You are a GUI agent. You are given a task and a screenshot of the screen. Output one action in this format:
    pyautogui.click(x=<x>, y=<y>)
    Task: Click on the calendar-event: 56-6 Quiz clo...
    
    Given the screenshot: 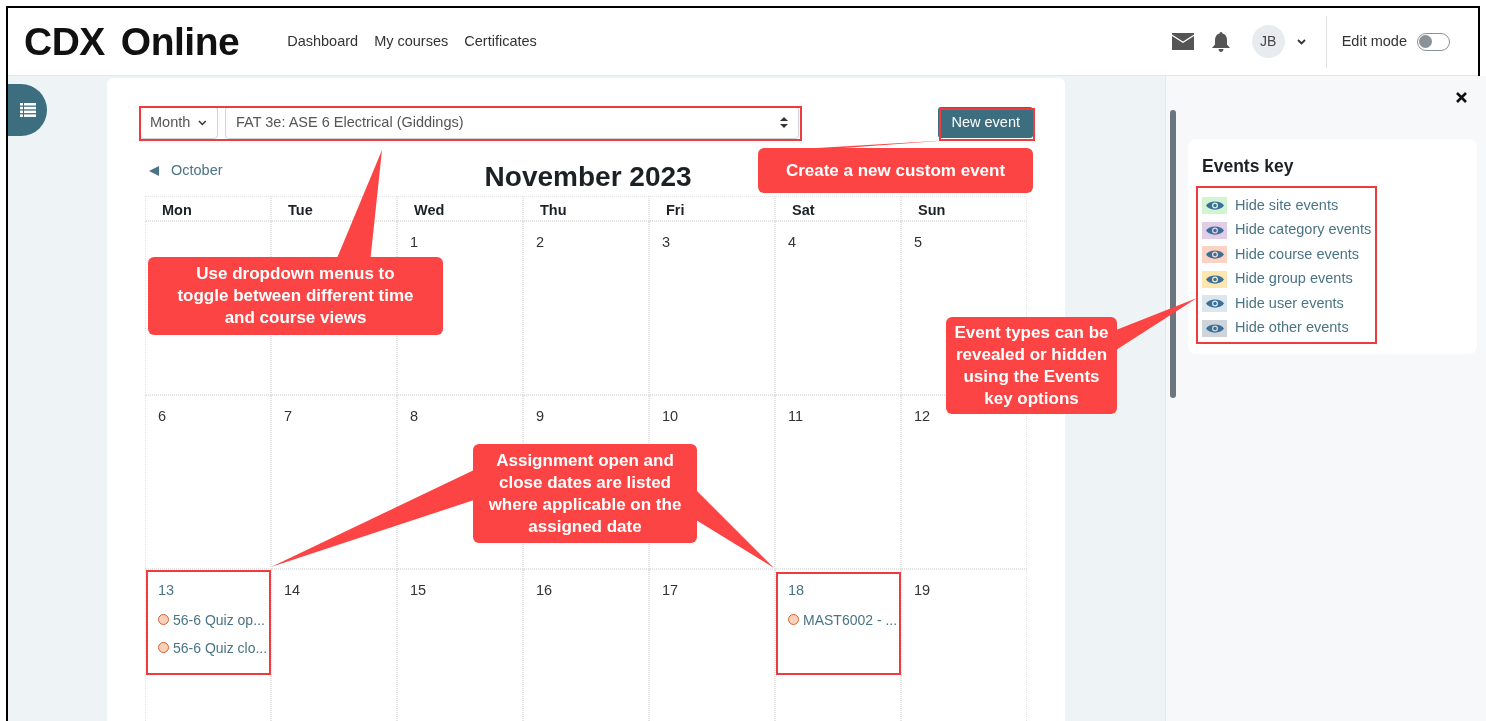 What is the action you would take?
    pyautogui.click(x=213, y=647)
    